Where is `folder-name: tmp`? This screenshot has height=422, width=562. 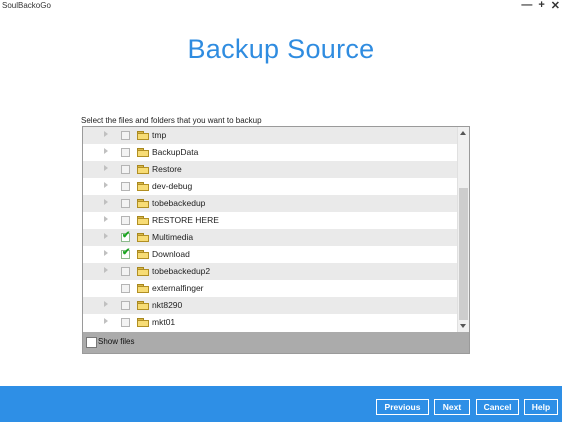 folder-name: tmp is located at coordinates (159, 135).